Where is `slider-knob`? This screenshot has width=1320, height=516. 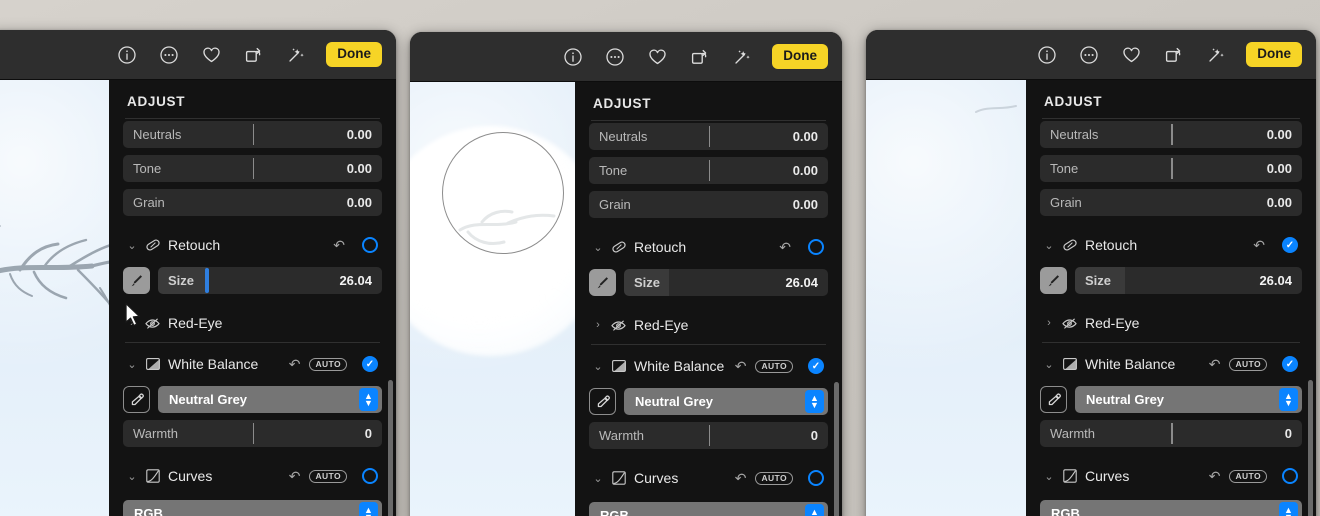
slider-knob is located at coordinates (207, 280).